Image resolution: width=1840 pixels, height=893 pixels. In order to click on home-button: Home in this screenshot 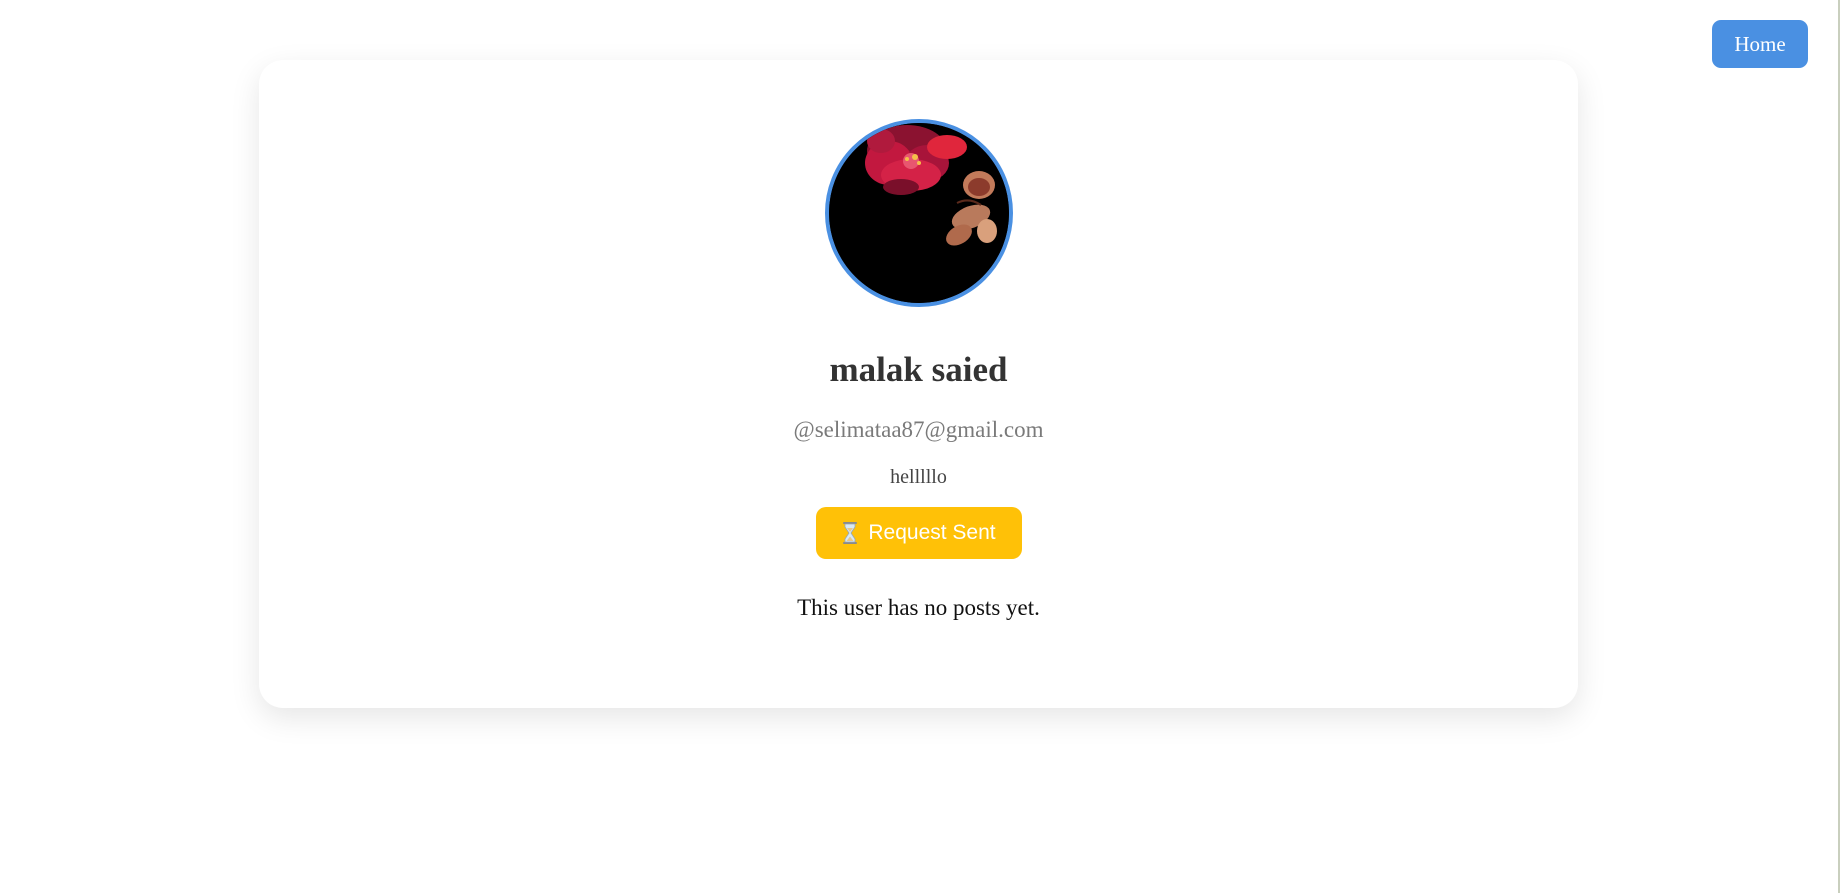, I will do `click(1760, 44)`.